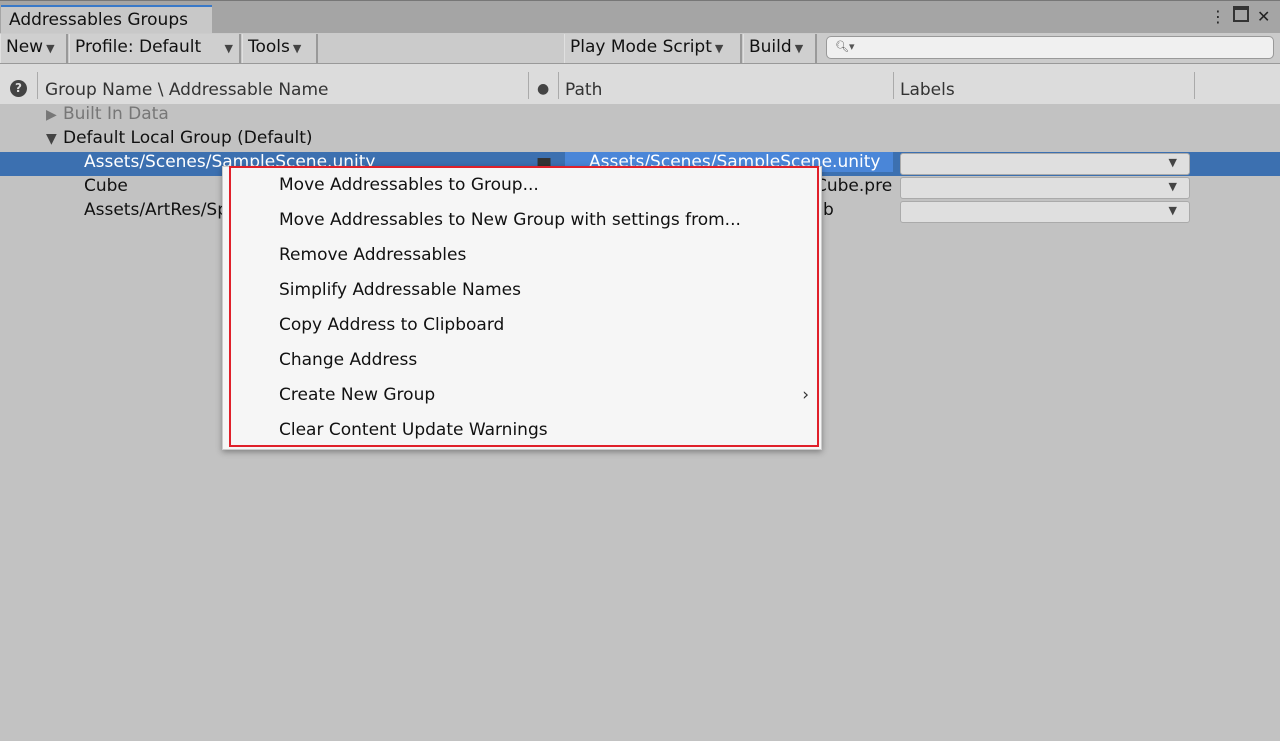  Describe the element at coordinates (640, 17) in the screenshot. I see `tab-bar: Addressables Groups ⋮ ✕` at that location.